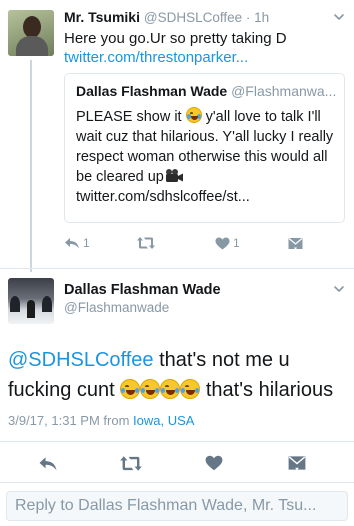 The height and width of the screenshot is (526, 354). What do you see at coordinates (175, 38) in the screenshot?
I see `tweet-text-line: Here you go.Ur so pretty taking D` at bounding box center [175, 38].